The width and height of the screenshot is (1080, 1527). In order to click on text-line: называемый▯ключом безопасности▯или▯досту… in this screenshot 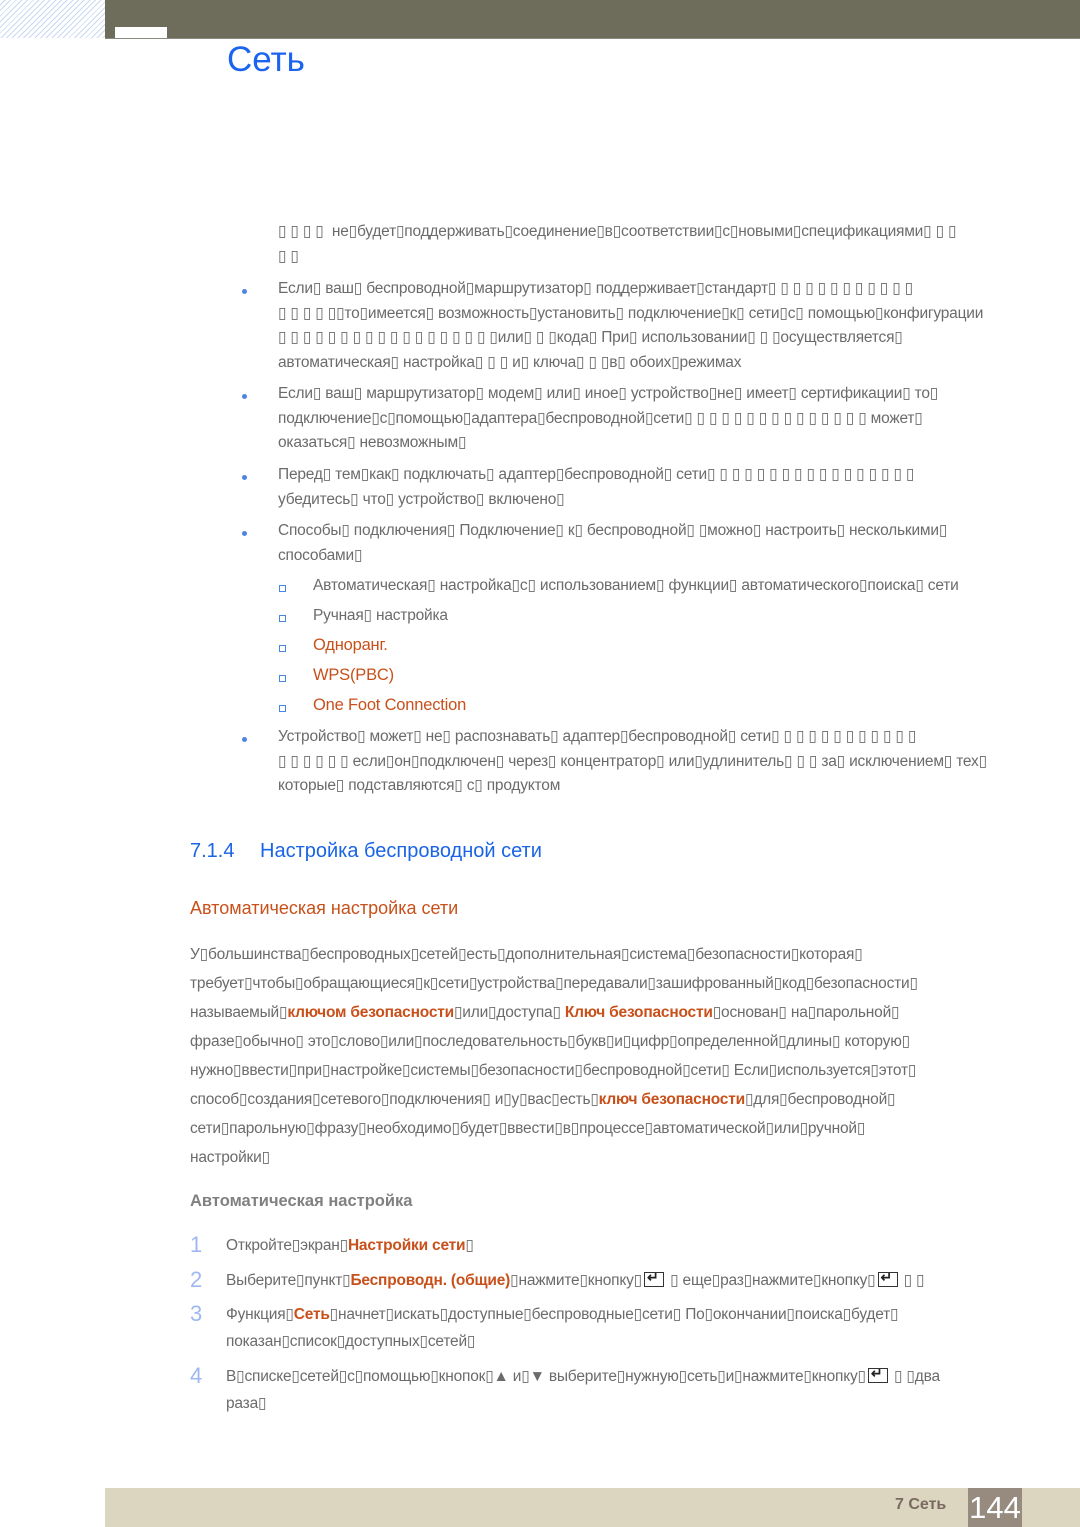, I will do `click(545, 1012)`.